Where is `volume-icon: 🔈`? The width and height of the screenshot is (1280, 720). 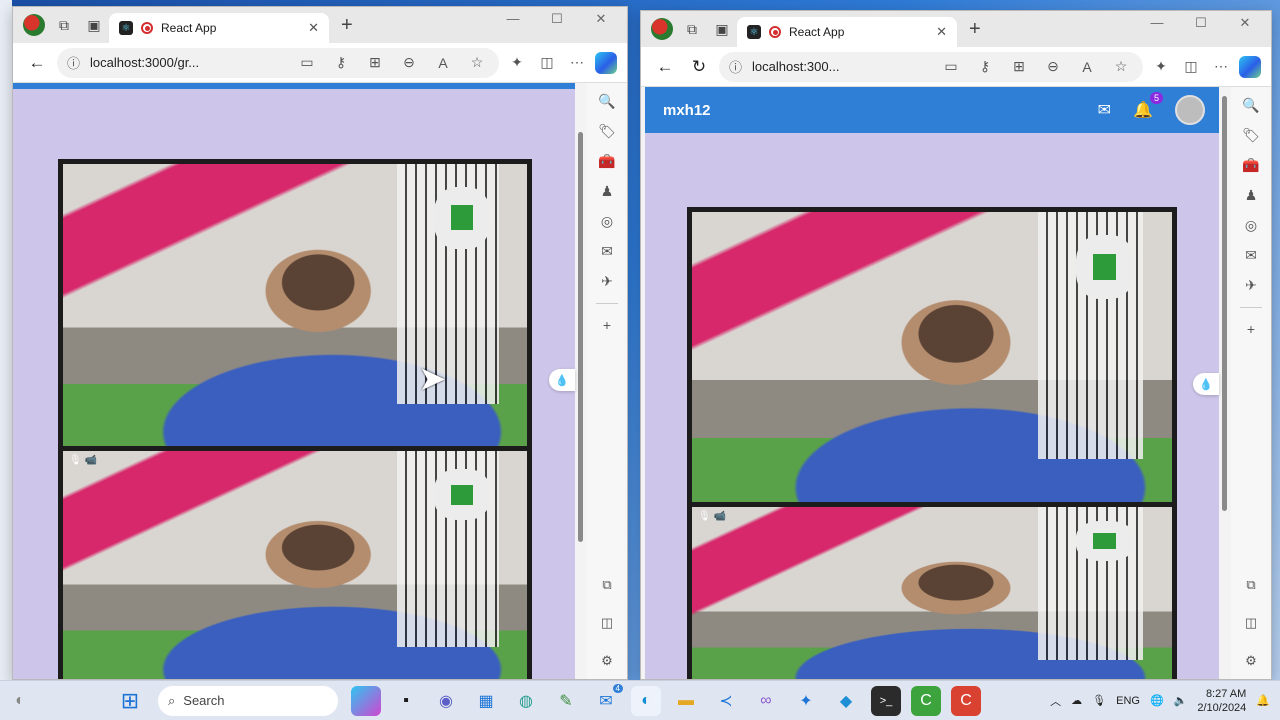
volume-icon: 🔈 is located at coordinates (1181, 700).